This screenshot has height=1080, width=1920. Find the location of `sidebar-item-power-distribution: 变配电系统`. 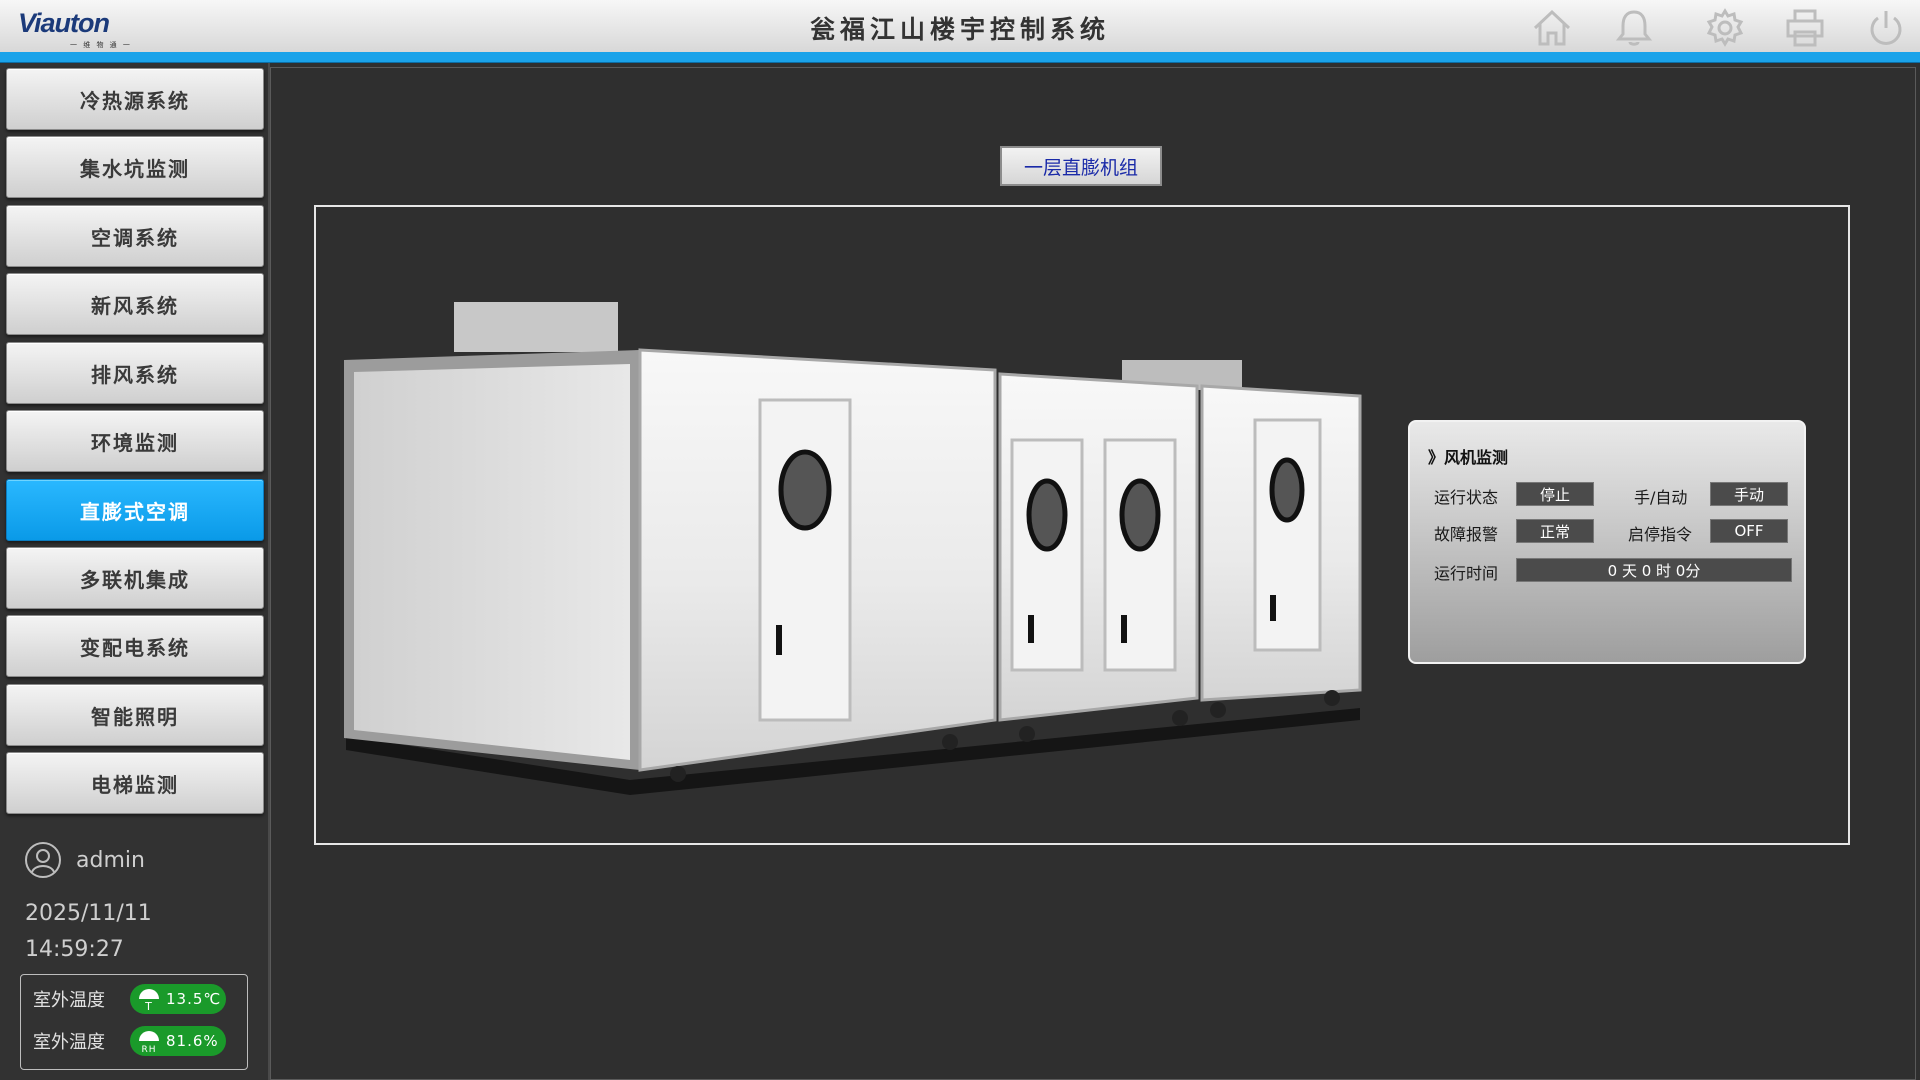

sidebar-item-power-distribution: 变配电系统 is located at coordinates (135, 646).